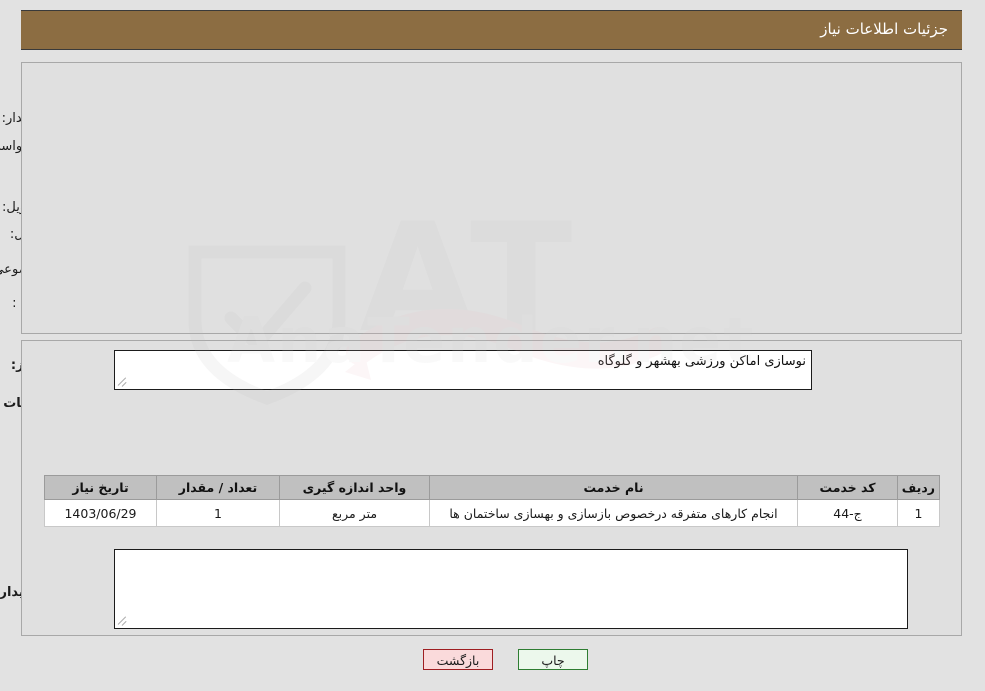 The width and height of the screenshot is (985, 691). I want to click on buyer-notes-textarea, so click(512, 589).